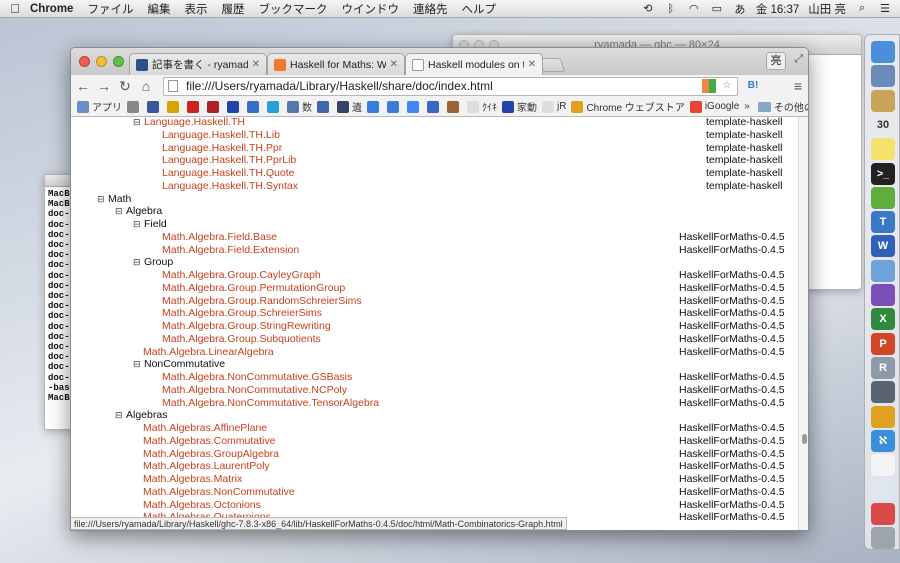 This screenshot has height=563, width=900. I want to click on word-icon: W, so click(883, 246).